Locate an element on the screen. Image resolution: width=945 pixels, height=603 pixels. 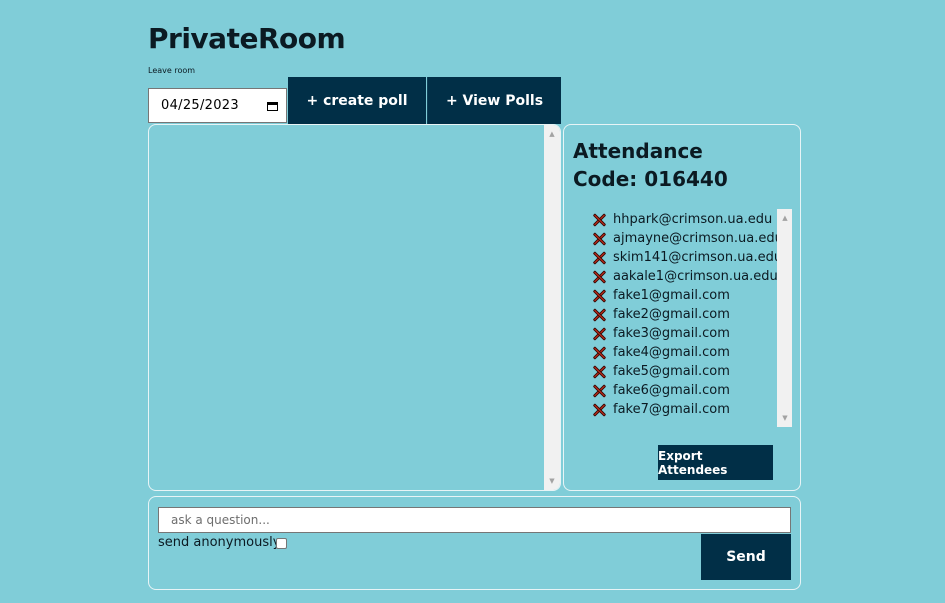
view-polls-button: + View Polls is located at coordinates (494, 100).